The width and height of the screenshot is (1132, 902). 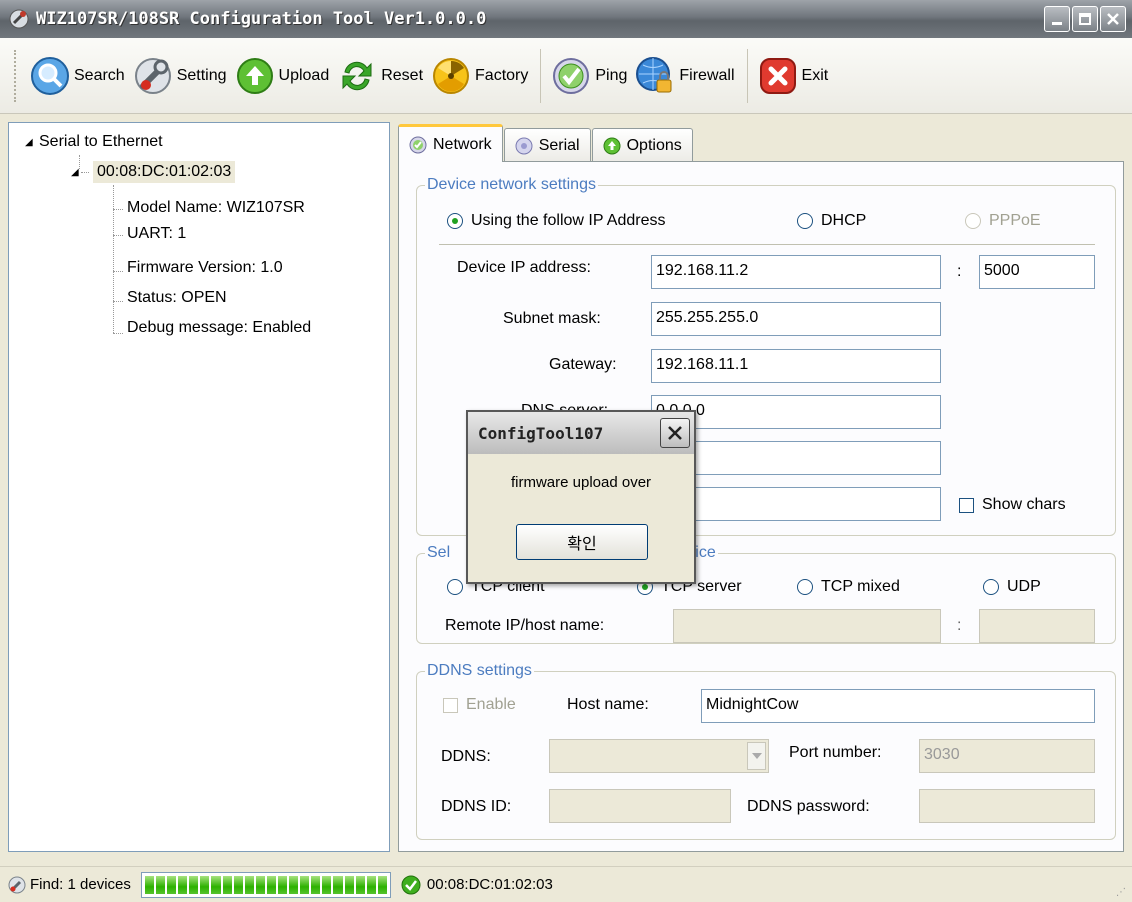 I want to click on minimize-icon, so click(x=1057, y=23).